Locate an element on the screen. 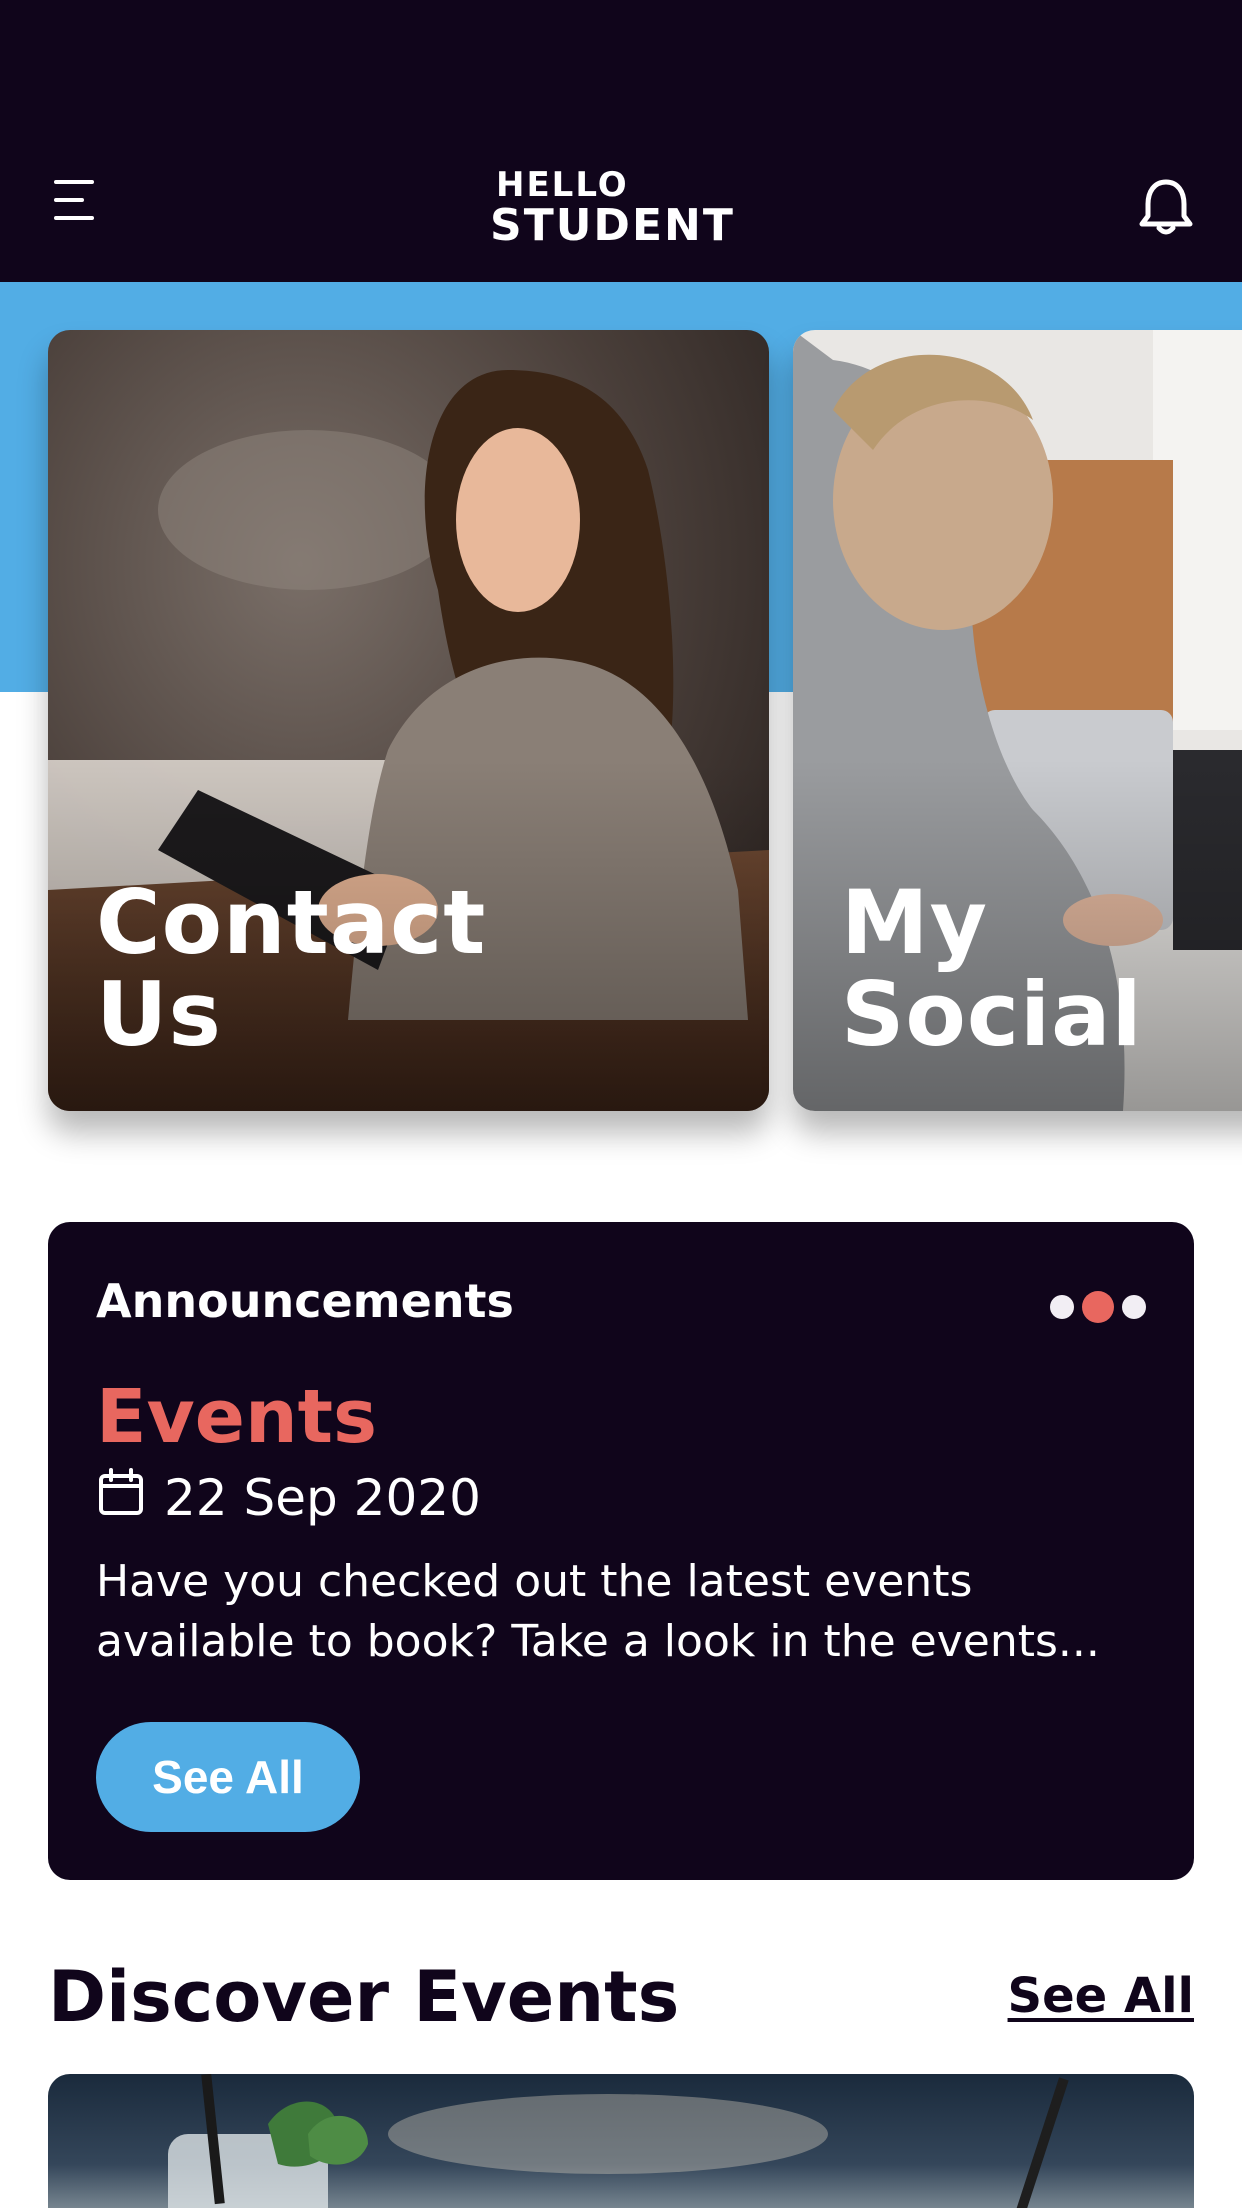  carousel-indicator is located at coordinates (1098, 1307).